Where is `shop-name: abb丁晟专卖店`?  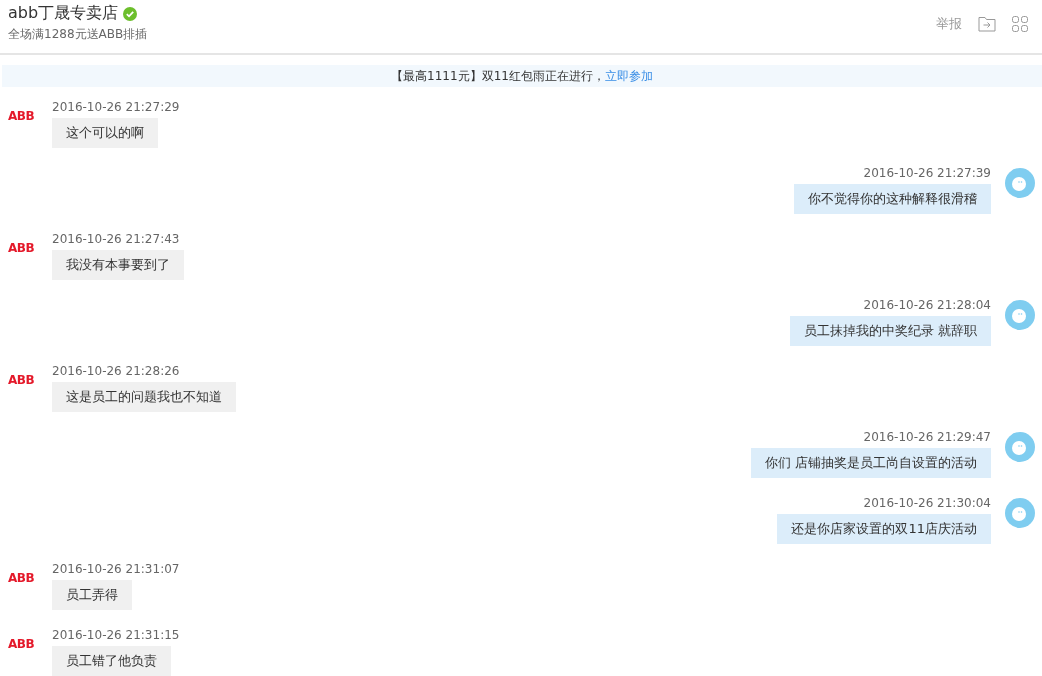 shop-name: abb丁晟专卖店 is located at coordinates (63, 13).